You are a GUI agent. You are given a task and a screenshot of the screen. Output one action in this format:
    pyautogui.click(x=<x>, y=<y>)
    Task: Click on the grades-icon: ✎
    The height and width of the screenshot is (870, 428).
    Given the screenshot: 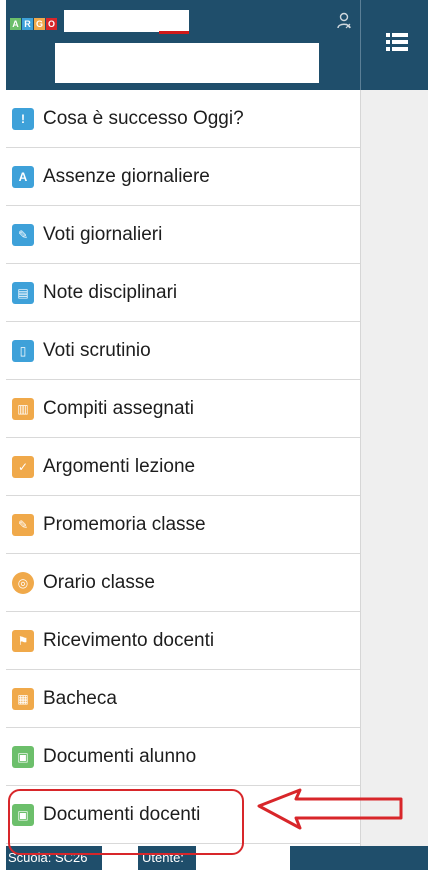 What is the action you would take?
    pyautogui.click(x=23, y=234)
    